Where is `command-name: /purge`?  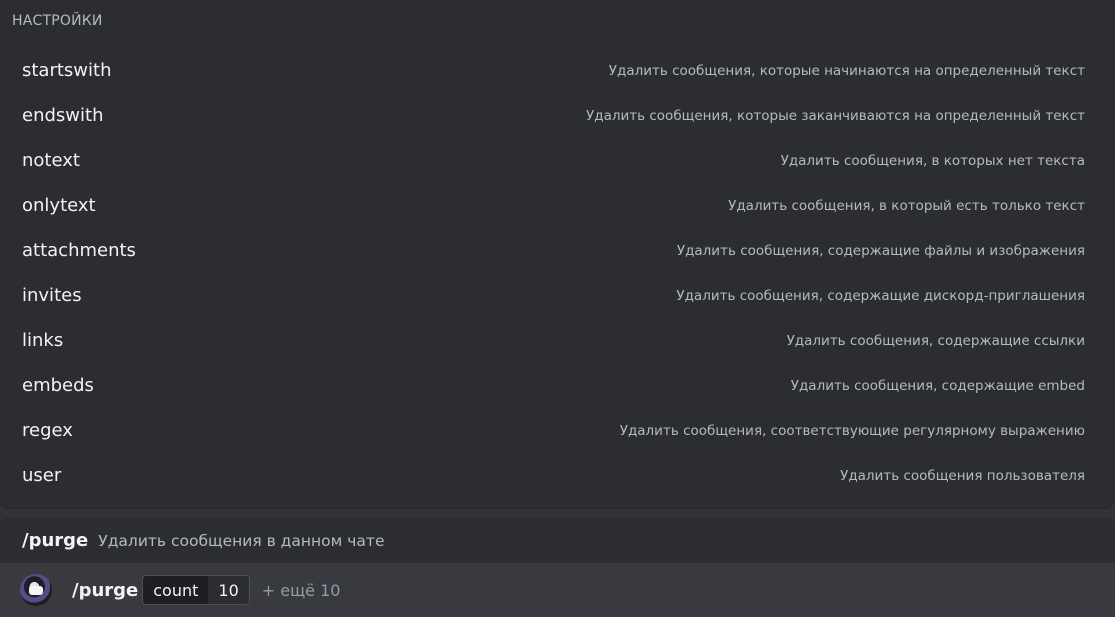
command-name: /purge is located at coordinates (55, 540).